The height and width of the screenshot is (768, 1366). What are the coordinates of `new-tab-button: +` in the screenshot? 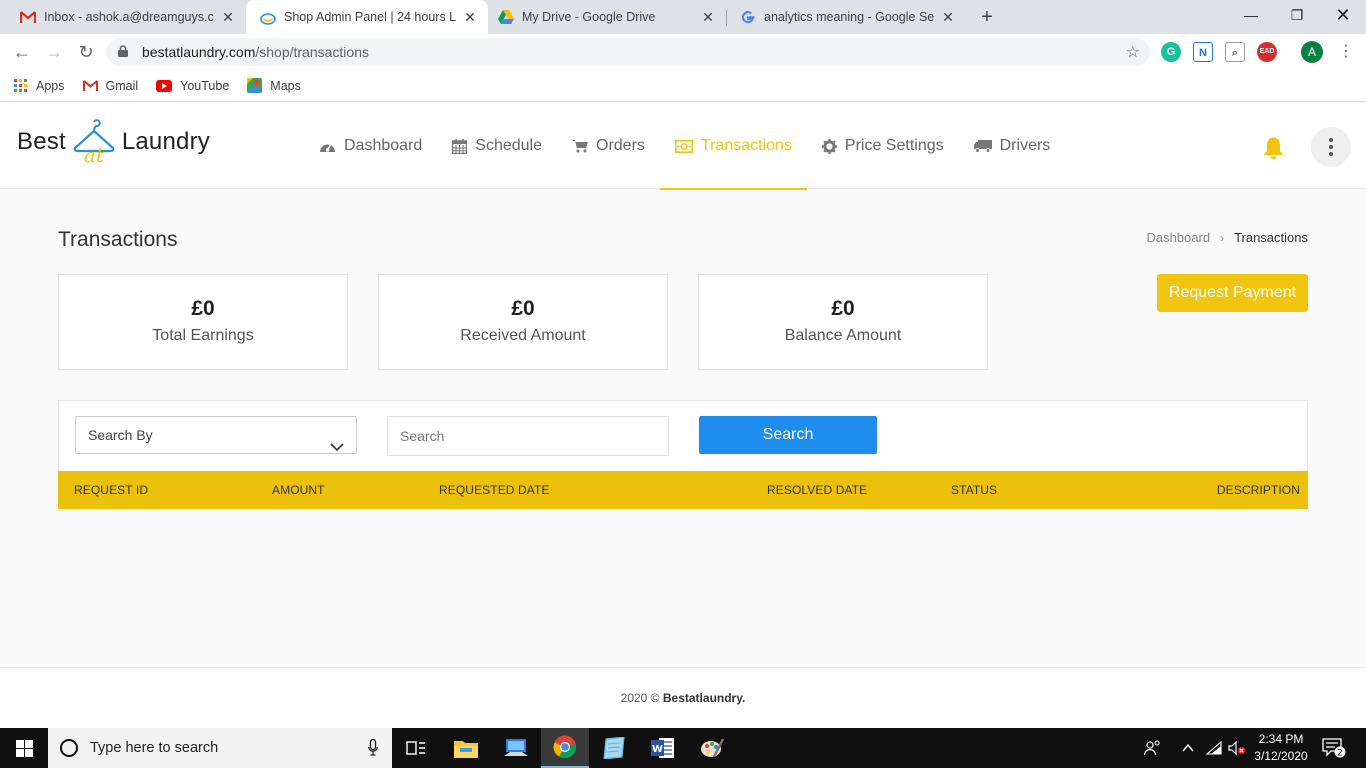 It's located at (987, 17).